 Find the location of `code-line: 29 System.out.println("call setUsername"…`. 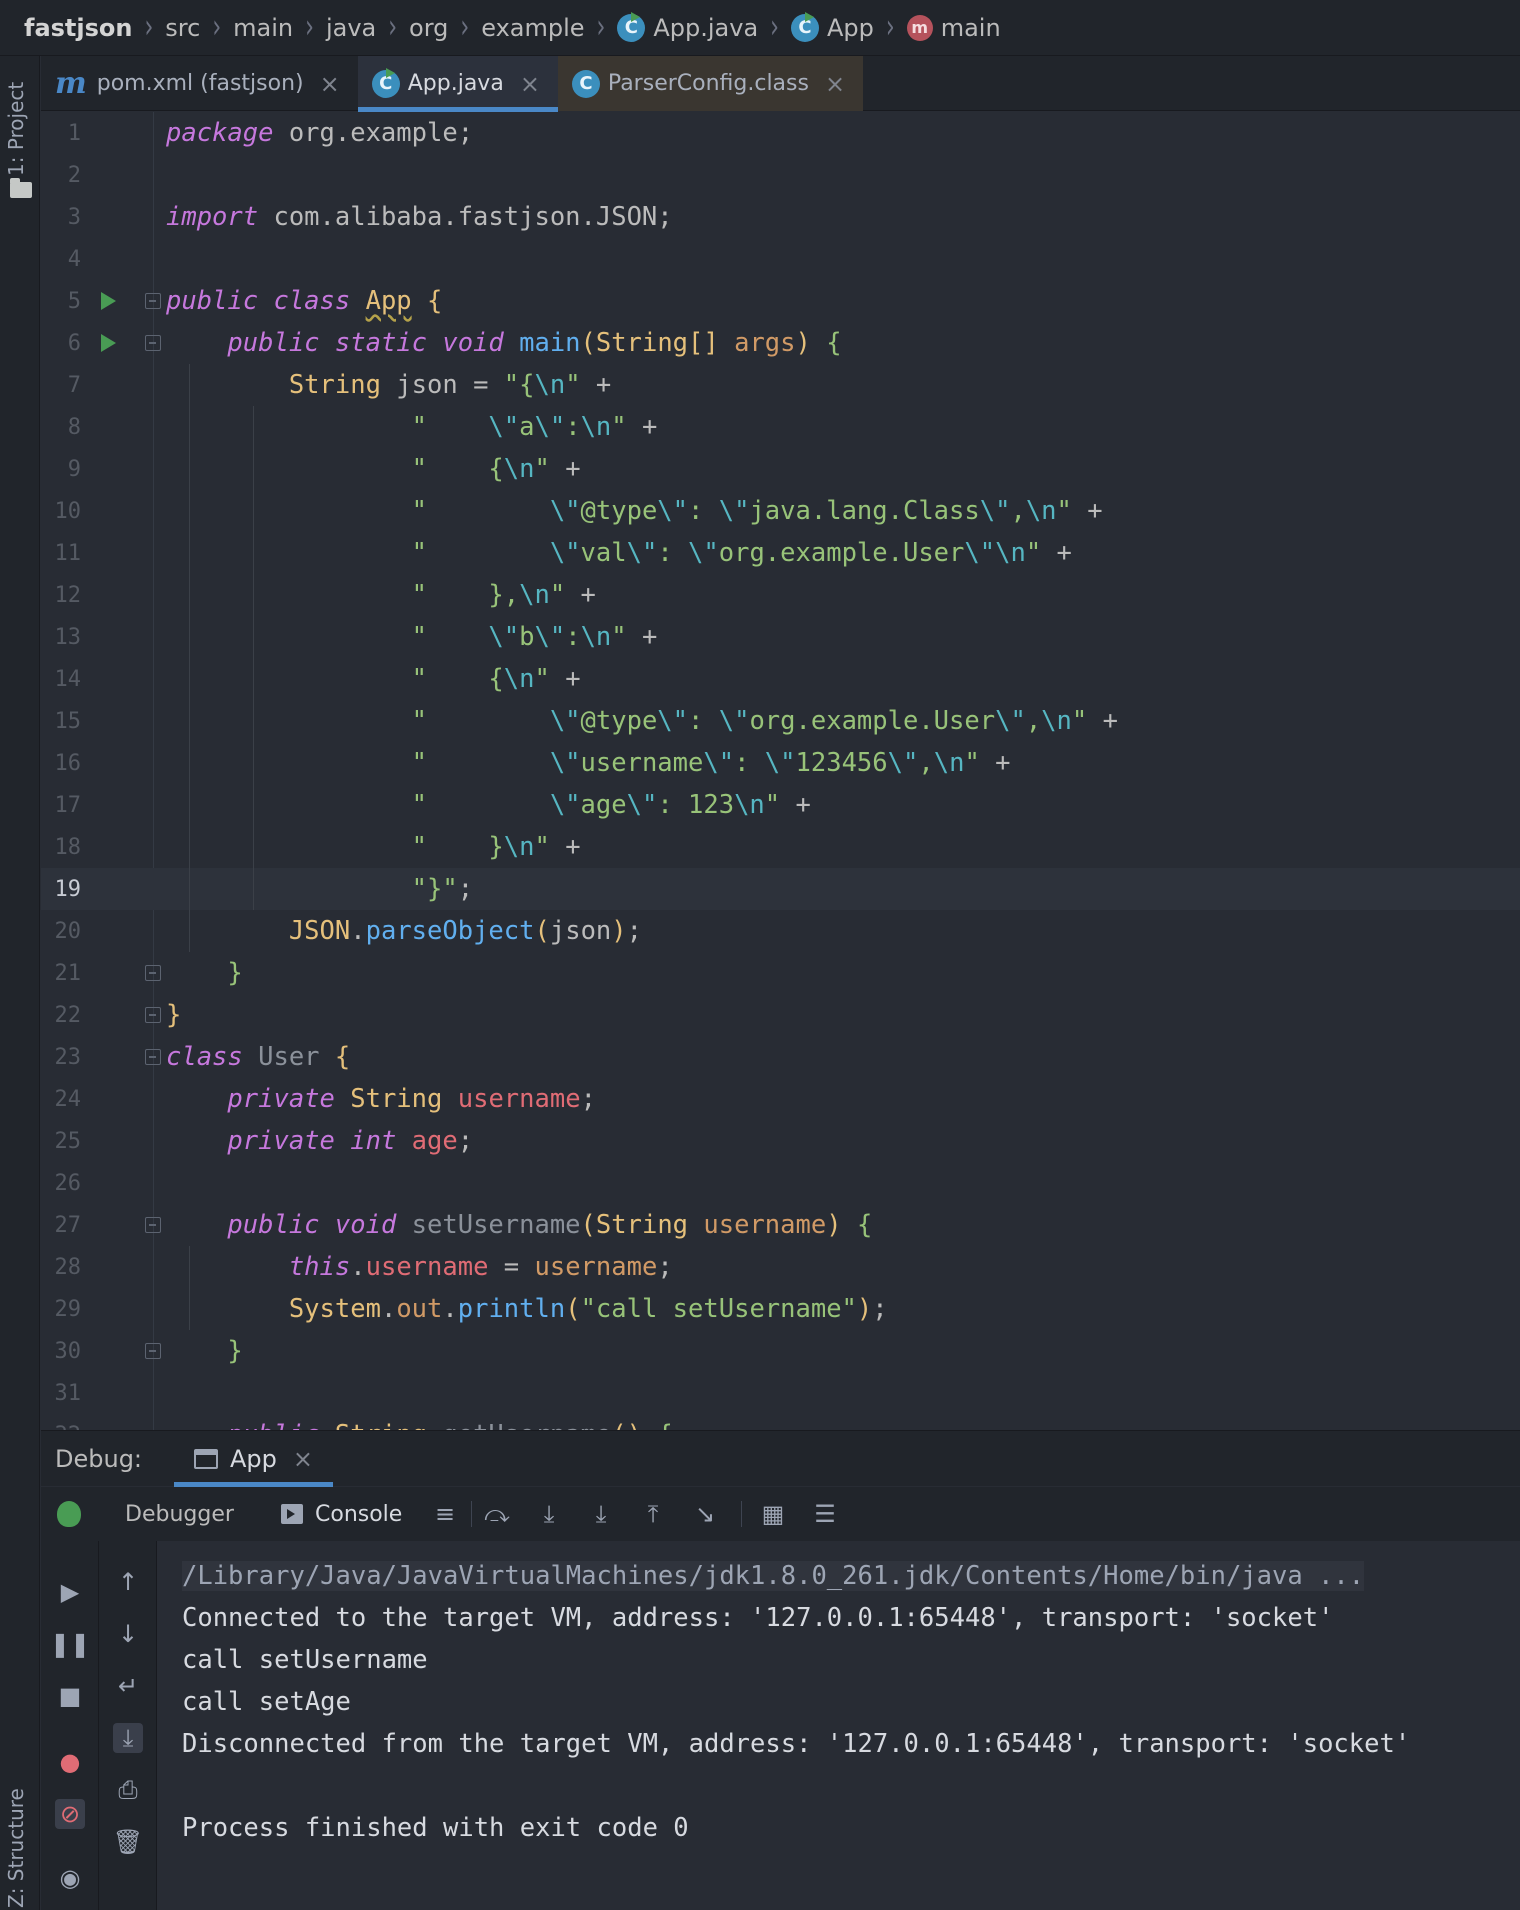

code-line: 29 System.out.println("call setUsername"… is located at coordinates (780, 1309).